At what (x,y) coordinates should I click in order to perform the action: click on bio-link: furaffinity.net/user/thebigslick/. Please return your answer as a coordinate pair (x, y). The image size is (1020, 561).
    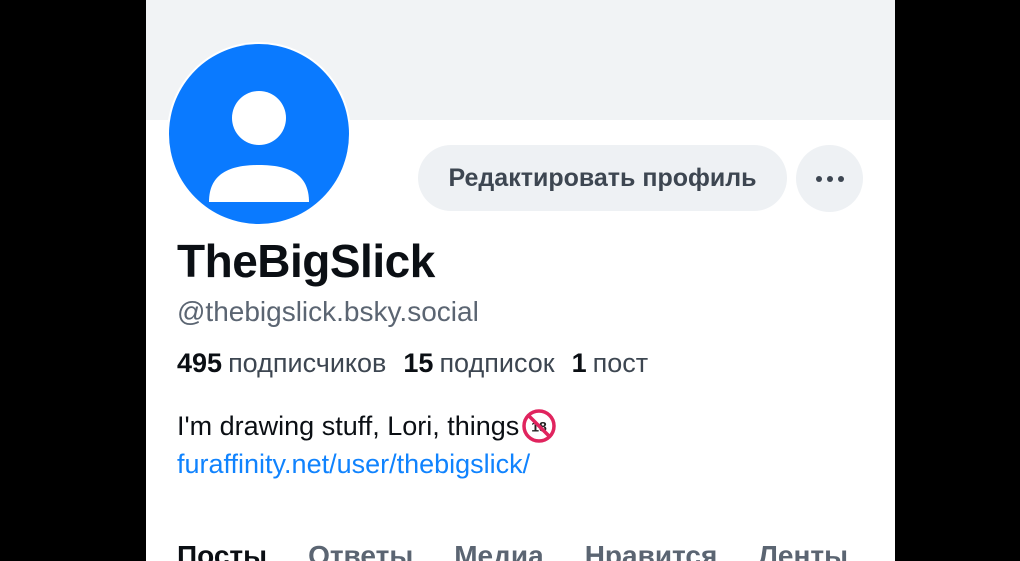
    Looking at the image, I should click on (353, 464).